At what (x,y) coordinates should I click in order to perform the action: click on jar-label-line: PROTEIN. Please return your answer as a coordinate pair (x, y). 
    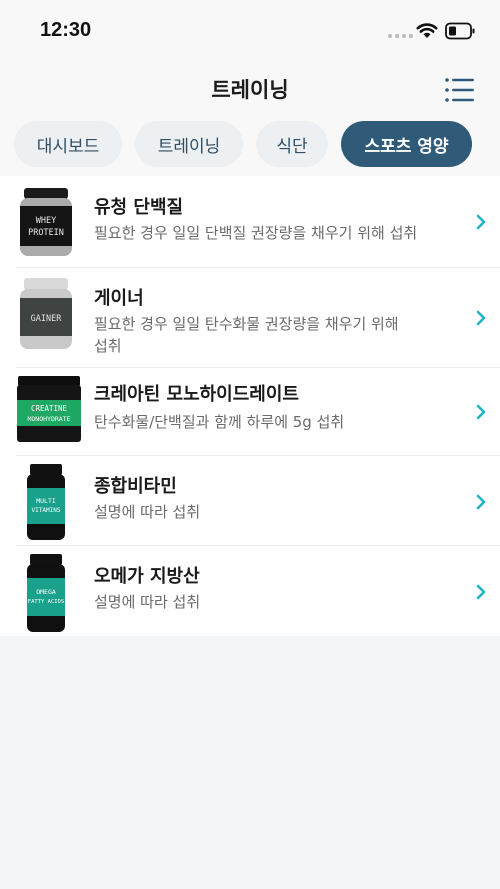
    Looking at the image, I should click on (46, 233).